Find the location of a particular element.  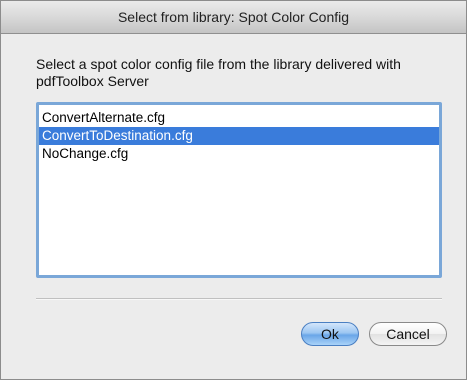

list-item-nochange: NoChange.cfg is located at coordinates (239, 154).